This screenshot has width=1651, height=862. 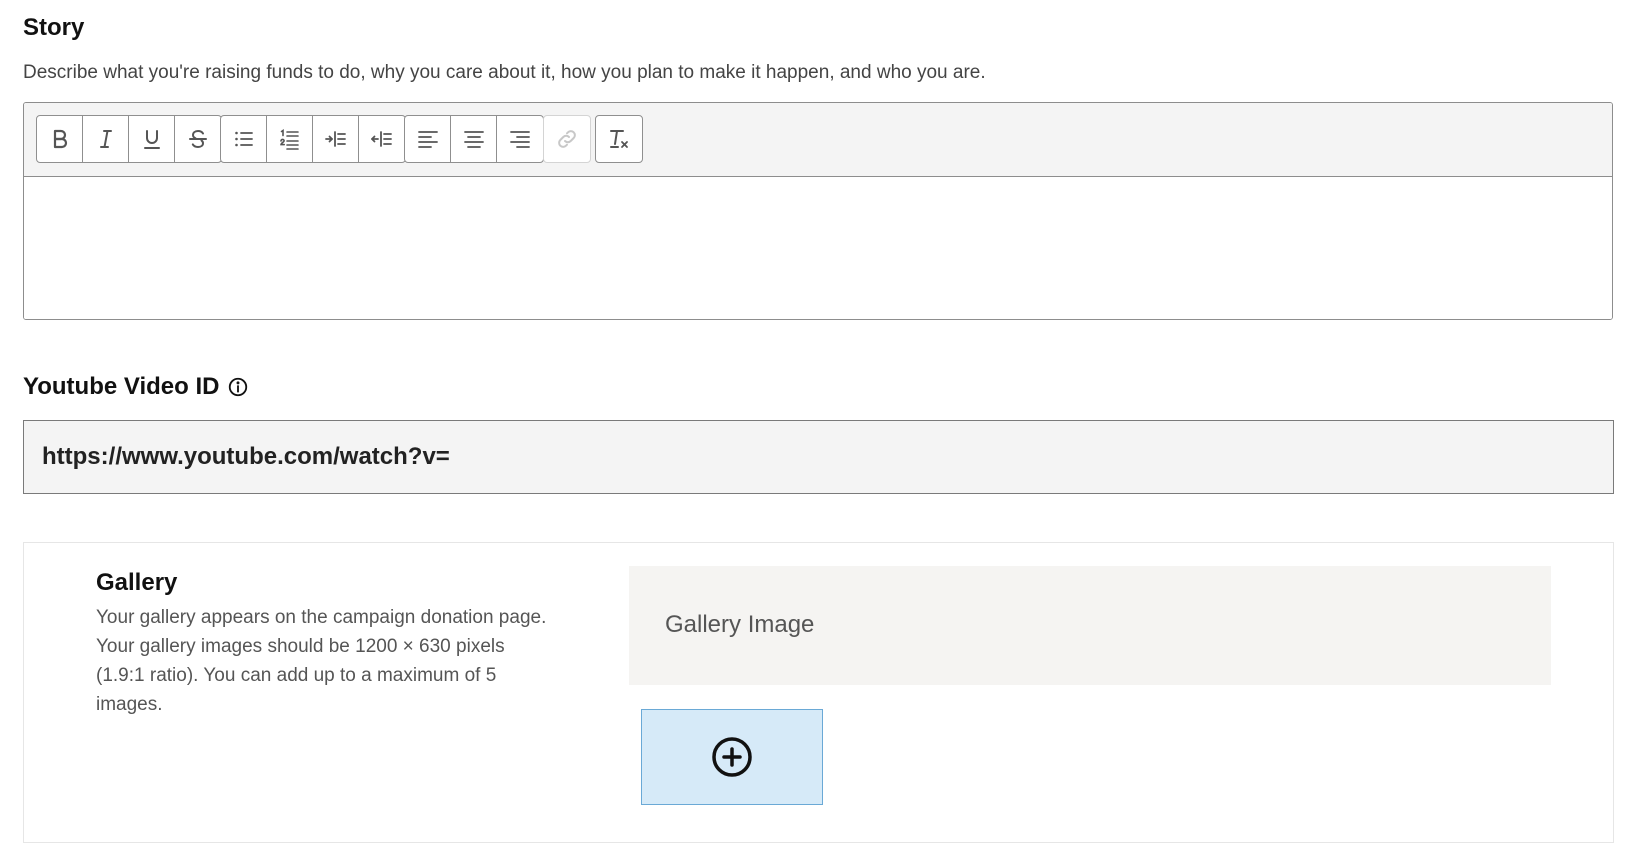 I want to click on clear-format-button, so click(x=619, y=139).